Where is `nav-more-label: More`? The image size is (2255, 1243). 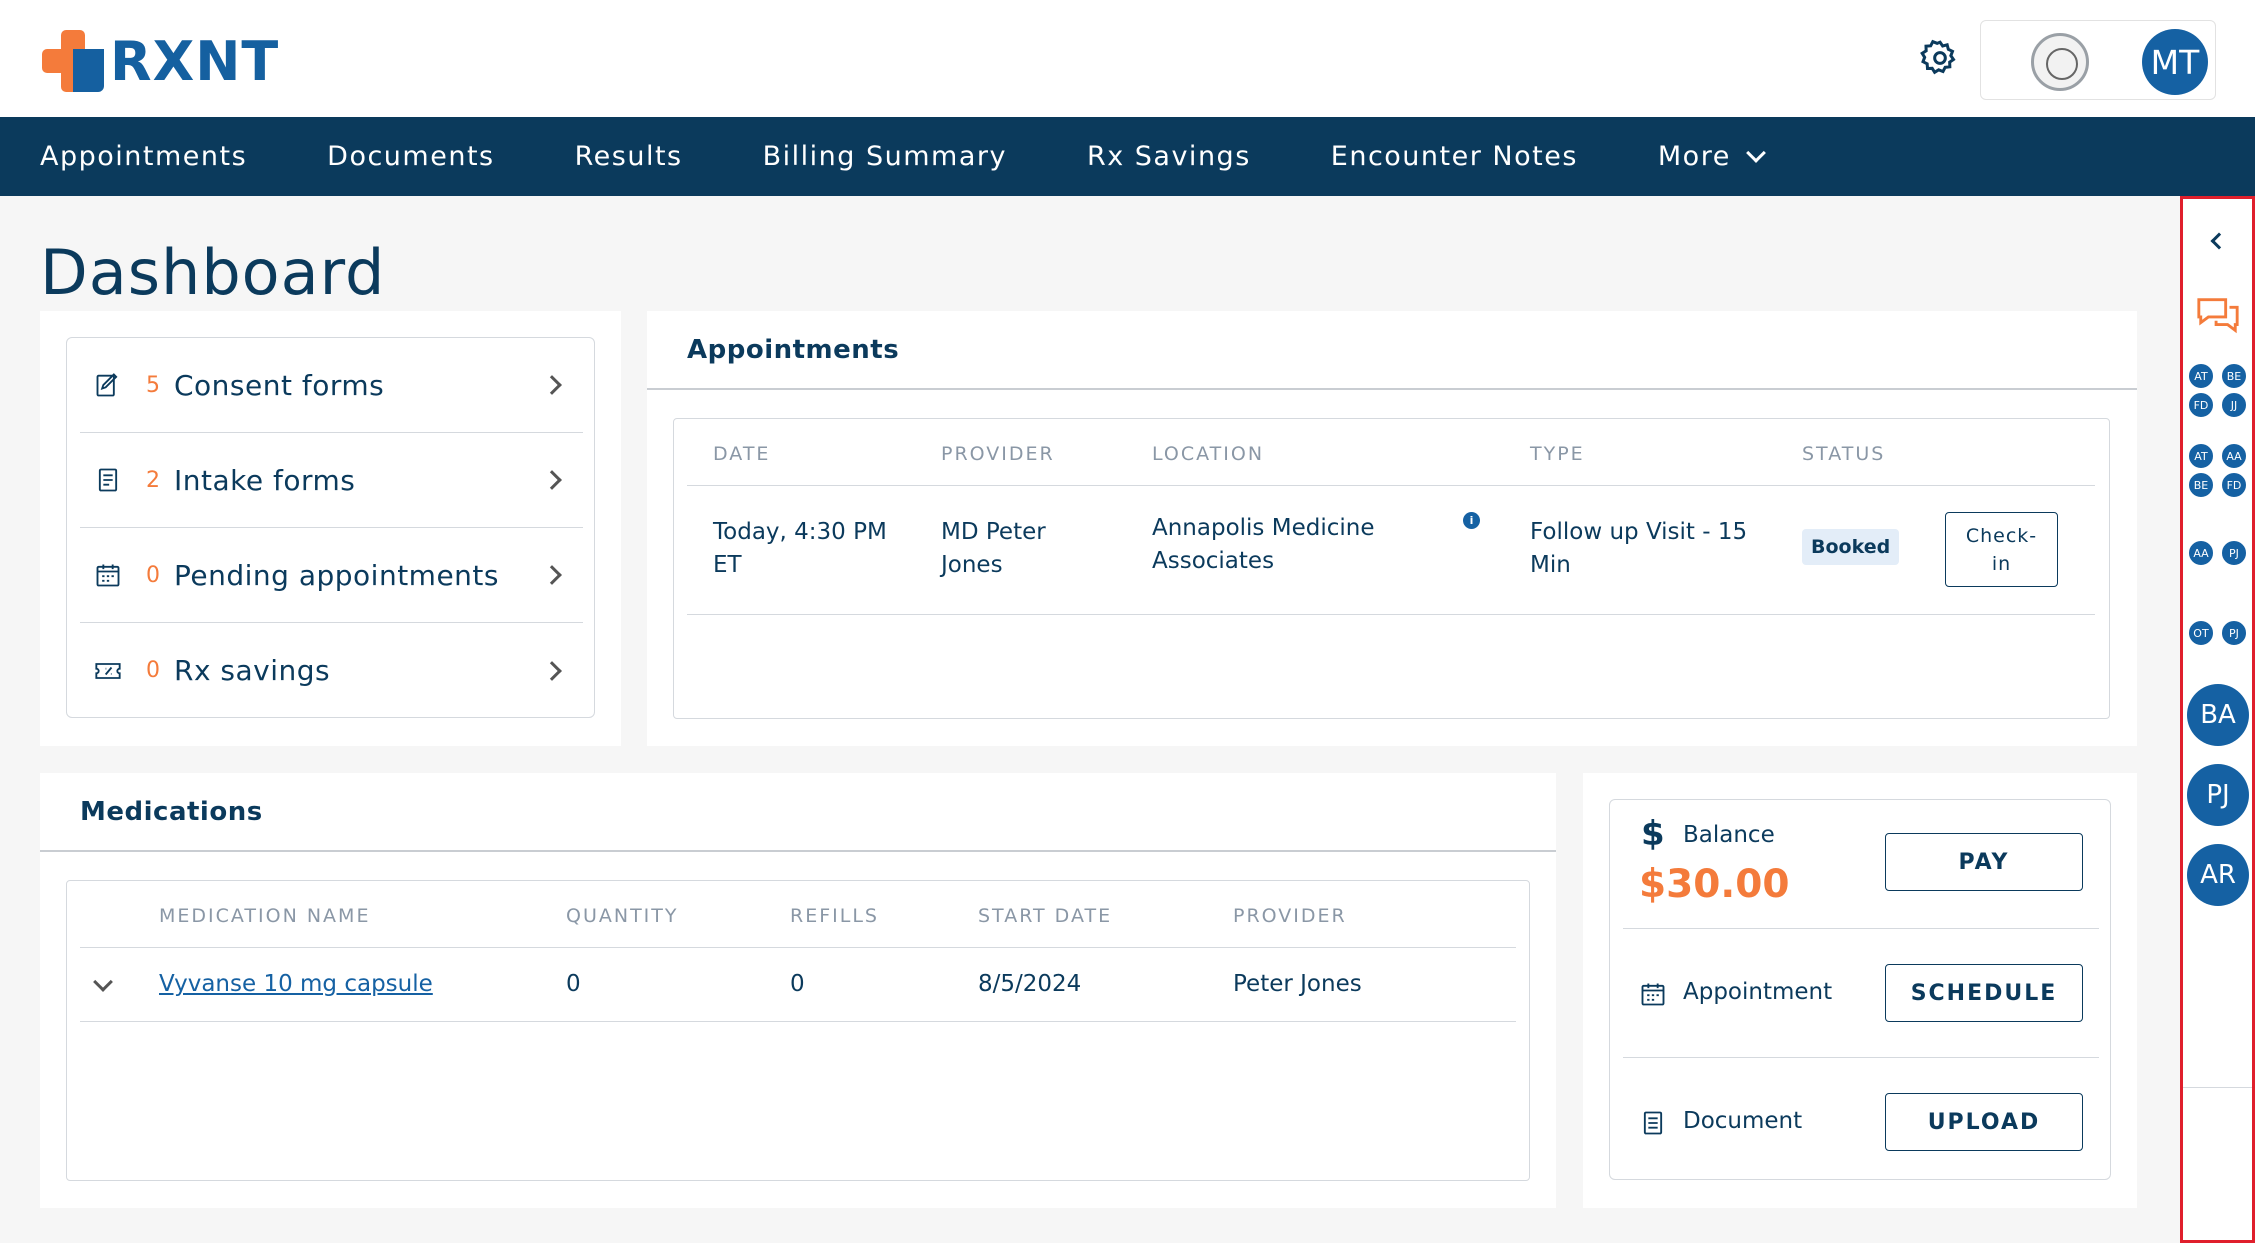 nav-more-label: More is located at coordinates (1694, 156).